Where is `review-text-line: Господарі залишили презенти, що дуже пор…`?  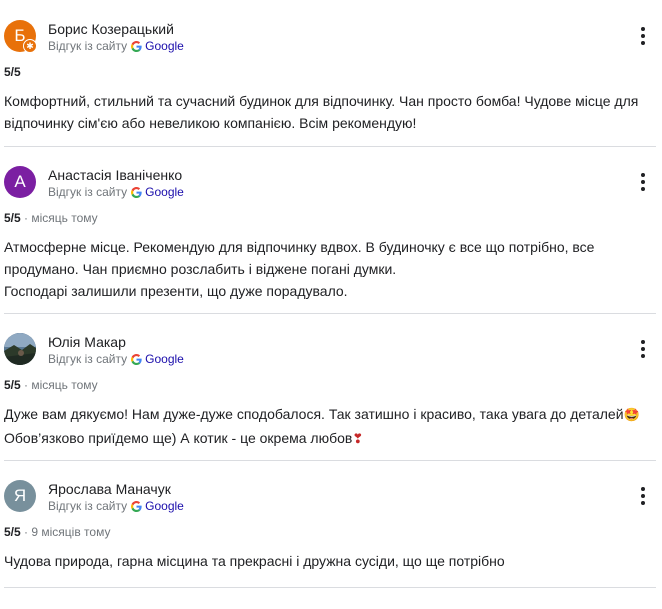
review-text-line: Господарі залишили презенти, що дуже пор… is located at coordinates (176, 291).